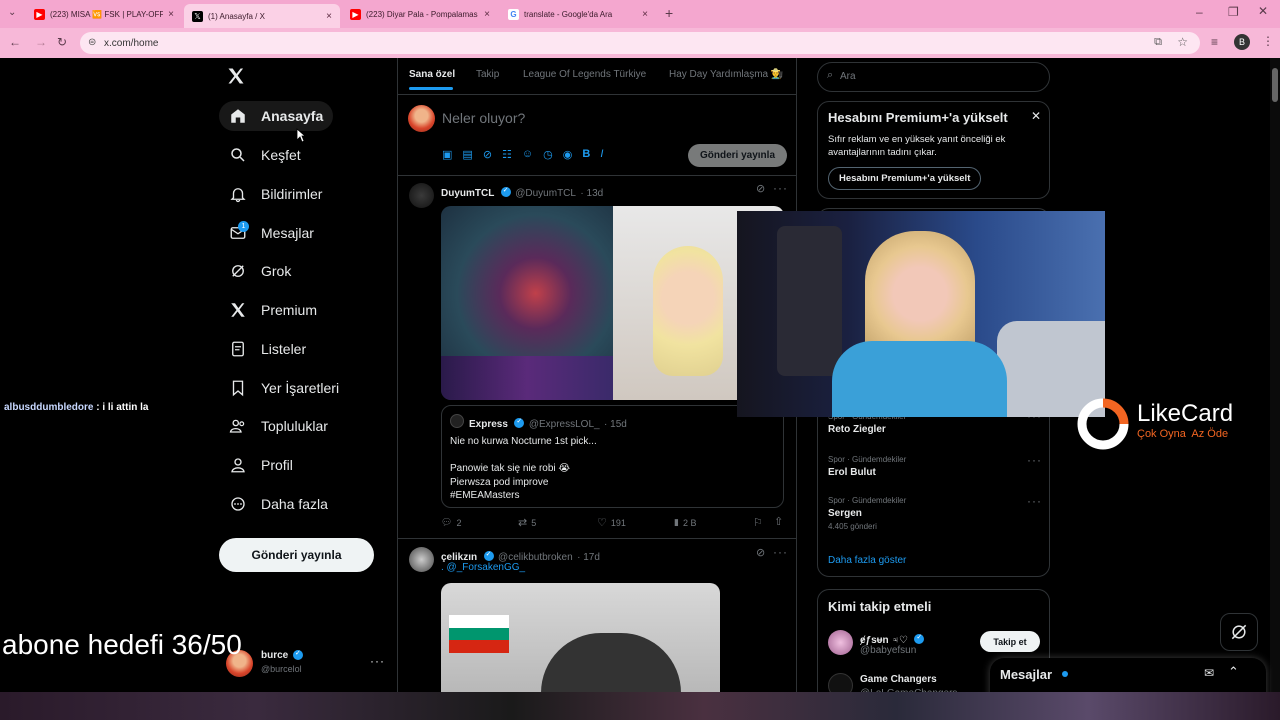 The image size is (1280, 720). Describe the element at coordinates (1233, 672) in the screenshot. I see `expand-icon: ⌃` at that location.